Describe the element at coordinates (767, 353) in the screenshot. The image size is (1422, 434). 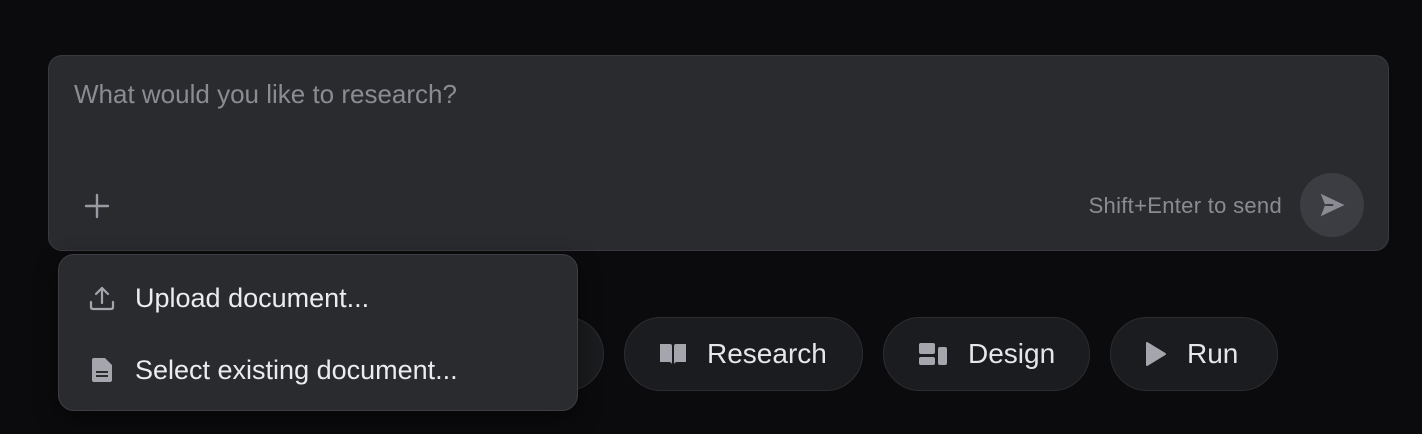
I see `chip-research-label: Research` at that location.